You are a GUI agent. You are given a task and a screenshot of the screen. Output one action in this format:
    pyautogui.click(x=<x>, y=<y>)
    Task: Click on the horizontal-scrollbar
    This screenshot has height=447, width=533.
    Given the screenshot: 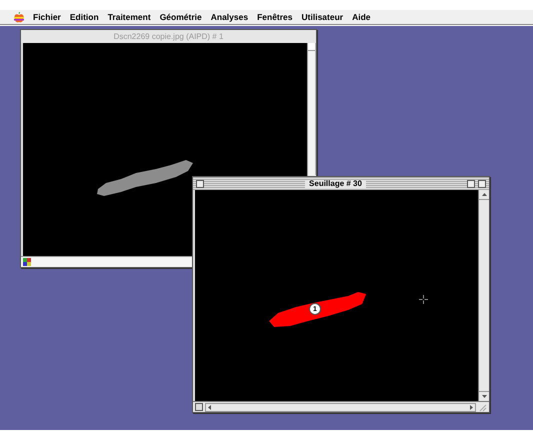 What is the action you would take?
    pyautogui.click(x=340, y=407)
    